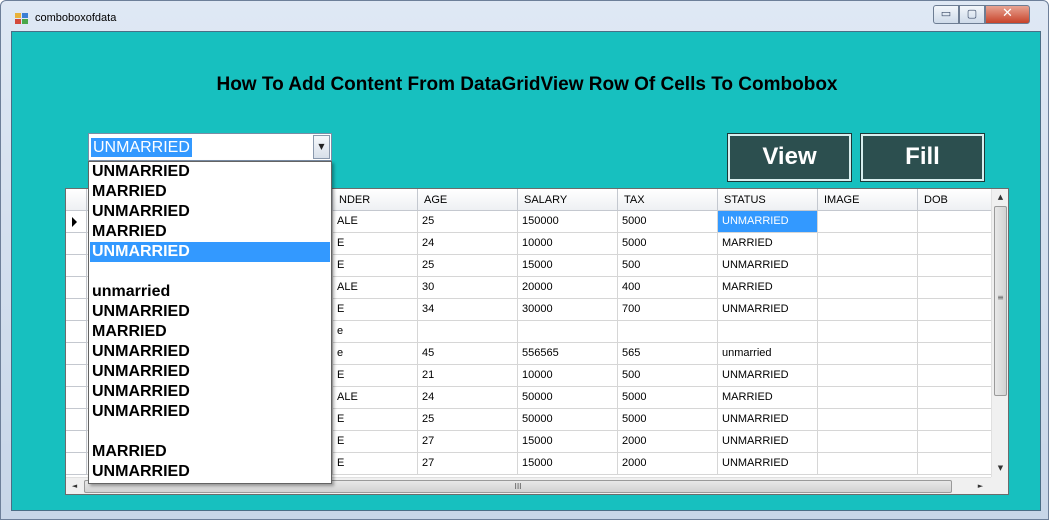  What do you see at coordinates (568, 310) in the screenshot?
I see `table-cell: 30000` at bounding box center [568, 310].